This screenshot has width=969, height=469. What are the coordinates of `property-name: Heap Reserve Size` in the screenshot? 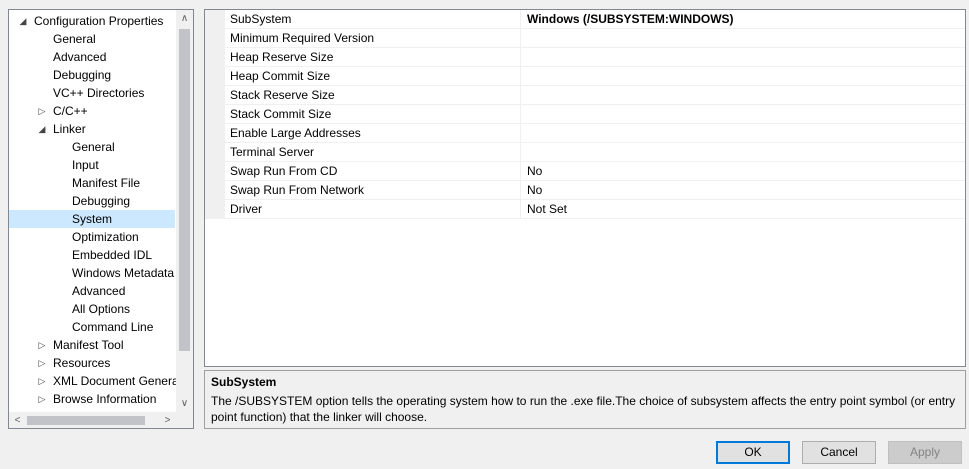 It's located at (375, 57).